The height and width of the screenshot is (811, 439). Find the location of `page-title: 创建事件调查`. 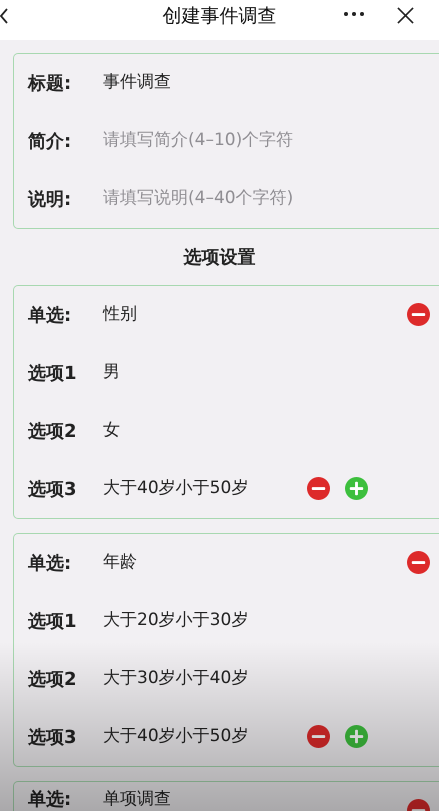

page-title: 创建事件调查 is located at coordinates (219, 16).